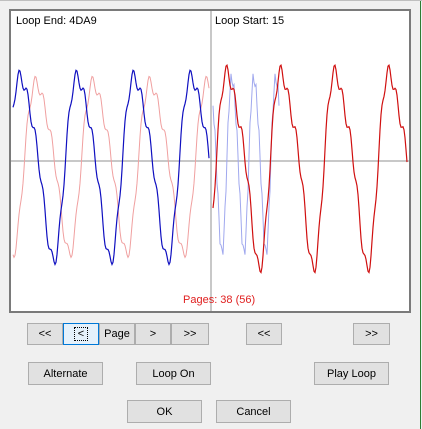 This screenshot has width=422, height=429. I want to click on last-page-button: >>, so click(190, 334).